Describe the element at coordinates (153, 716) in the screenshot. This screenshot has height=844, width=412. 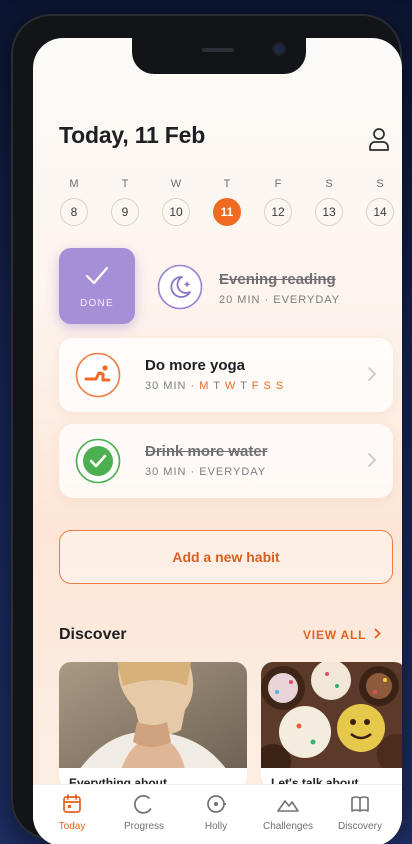
I see `woman-portrait-image` at that location.